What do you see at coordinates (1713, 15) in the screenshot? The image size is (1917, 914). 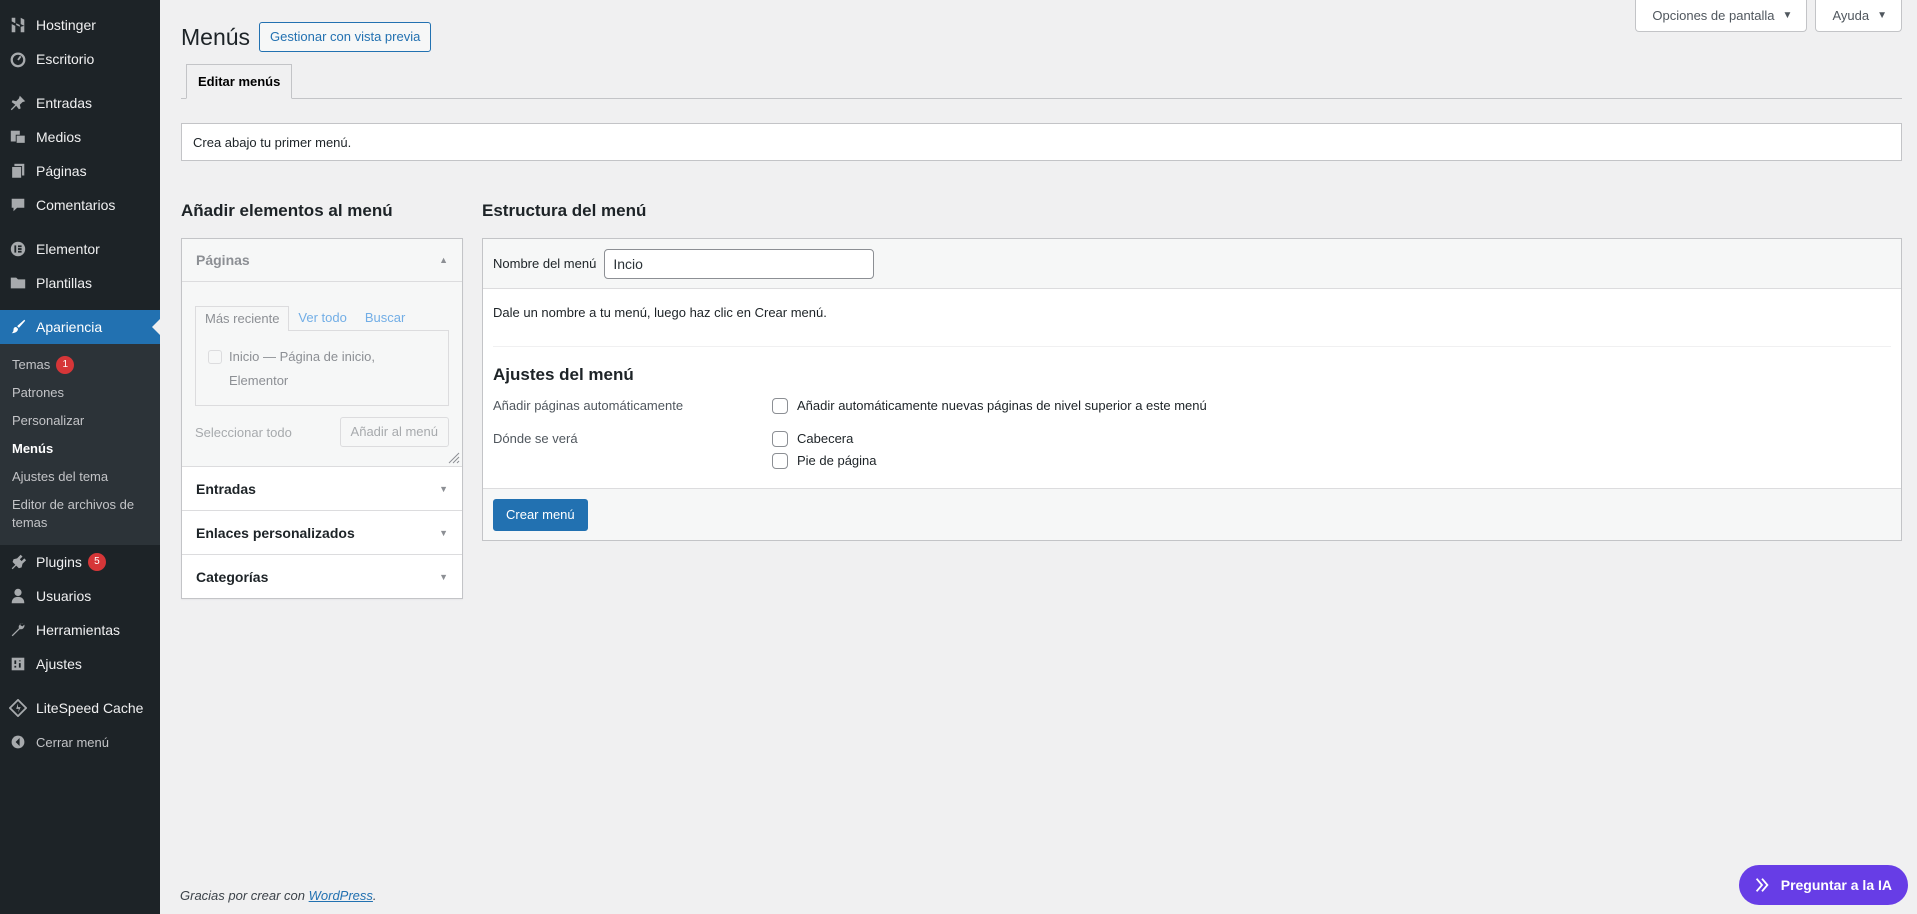 I see `screen-options-label: Opciones de pantalla` at bounding box center [1713, 15].